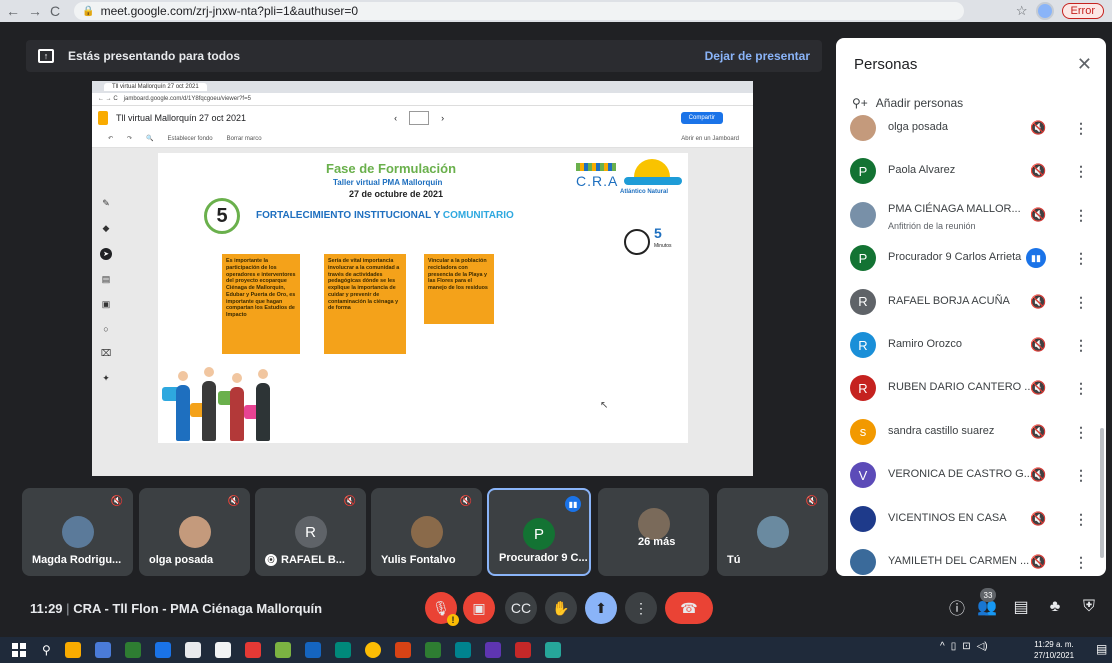  I want to click on file-explorer-icon, so click(72, 650).